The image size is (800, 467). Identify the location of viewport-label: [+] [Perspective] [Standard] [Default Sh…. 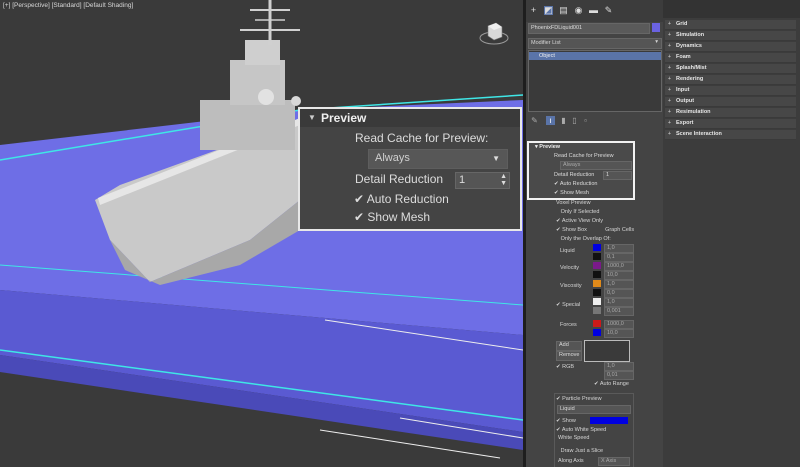
(68, 5).